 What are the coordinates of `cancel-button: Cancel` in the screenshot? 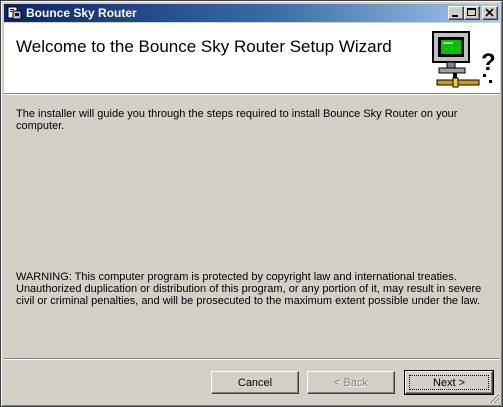 It's located at (255, 382).